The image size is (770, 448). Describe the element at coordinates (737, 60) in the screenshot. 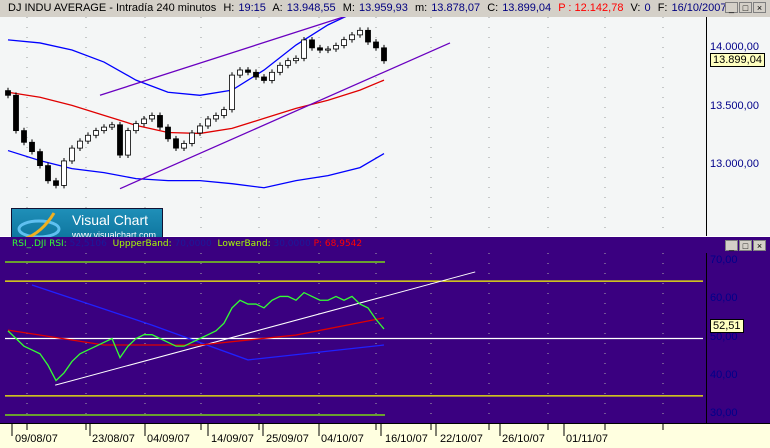

I see `last-price-tag: 13.899,04` at that location.